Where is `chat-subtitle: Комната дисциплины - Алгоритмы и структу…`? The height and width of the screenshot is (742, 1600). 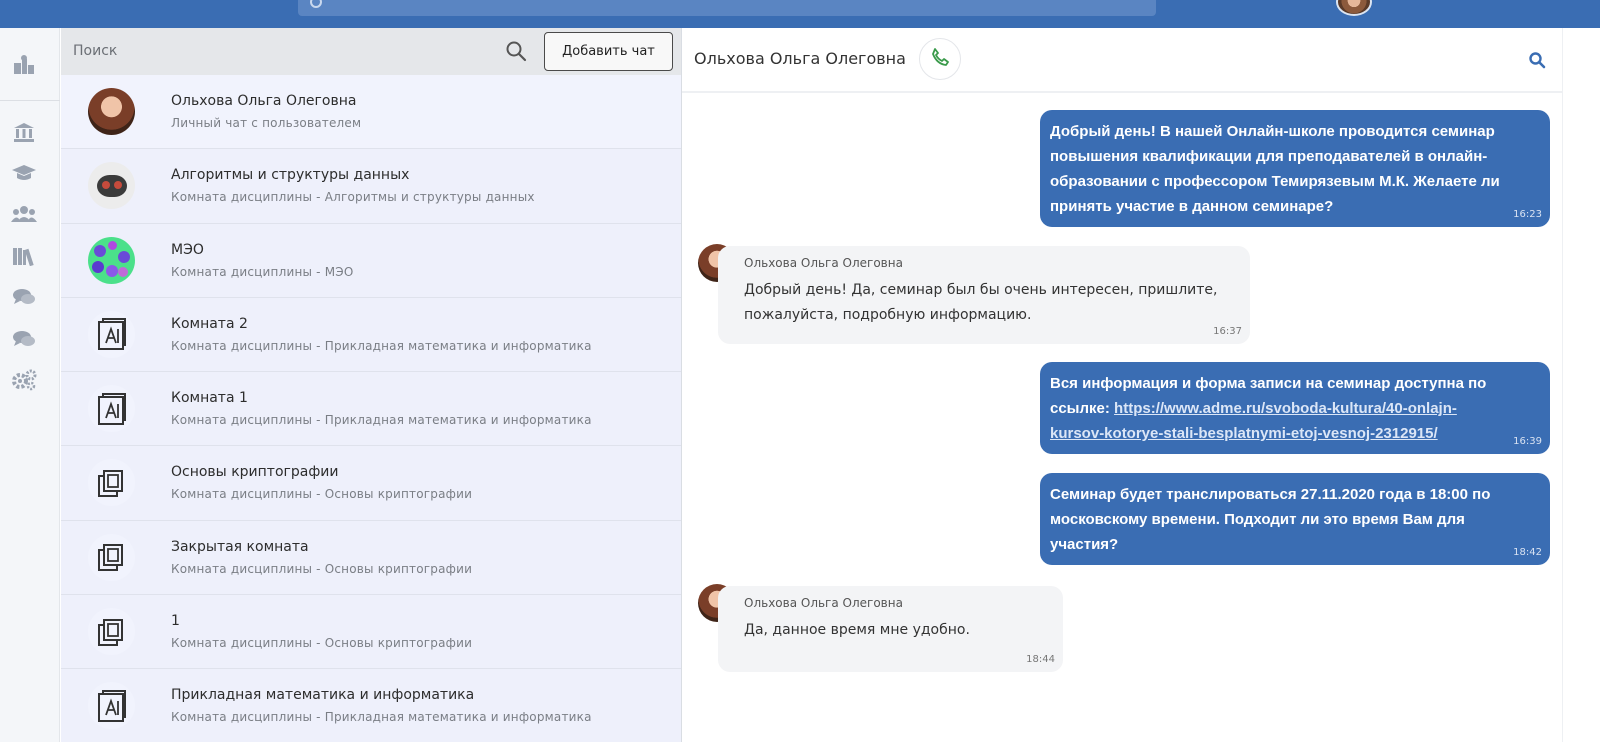 chat-subtitle: Комната дисциплины - Алгоритмы и структу… is located at coordinates (353, 197).